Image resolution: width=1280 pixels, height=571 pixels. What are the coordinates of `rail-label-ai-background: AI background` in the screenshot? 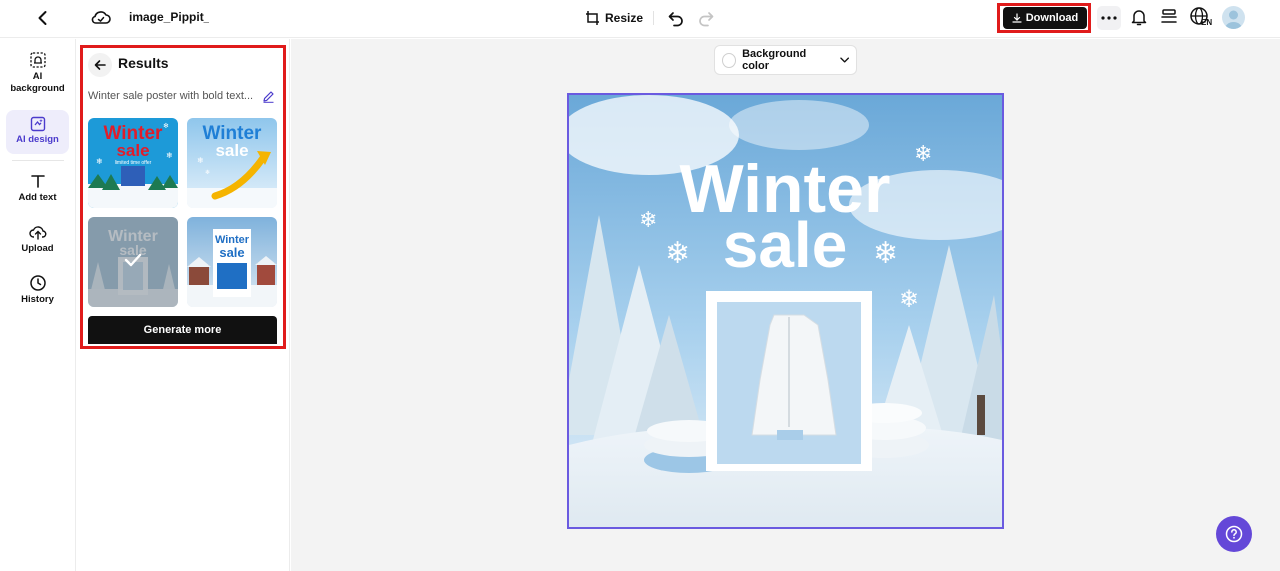 It's located at (37, 82).